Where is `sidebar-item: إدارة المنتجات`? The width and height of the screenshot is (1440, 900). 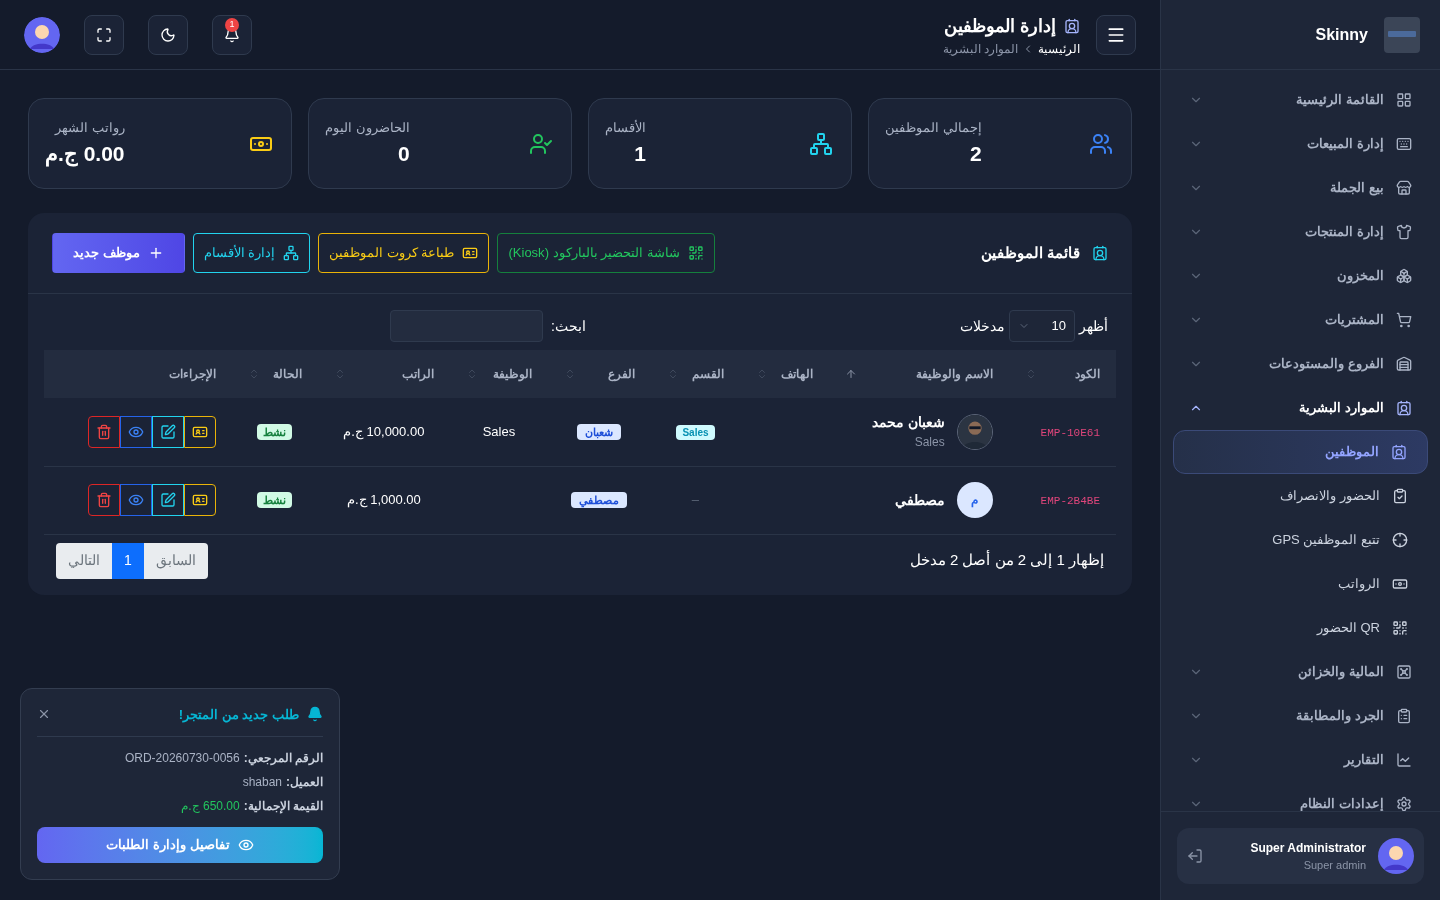 sidebar-item: إدارة المنتجات is located at coordinates (1300, 232).